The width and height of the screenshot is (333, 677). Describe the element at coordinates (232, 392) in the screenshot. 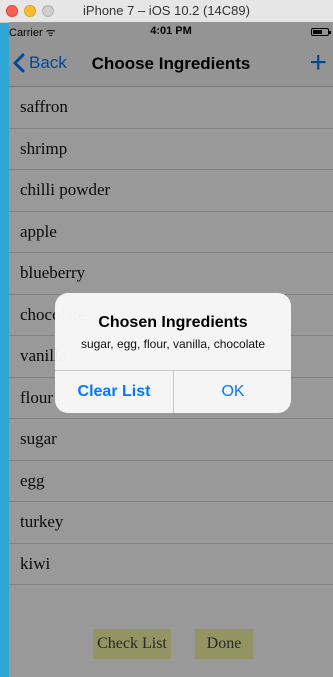

I see `ok-button: OK` at that location.